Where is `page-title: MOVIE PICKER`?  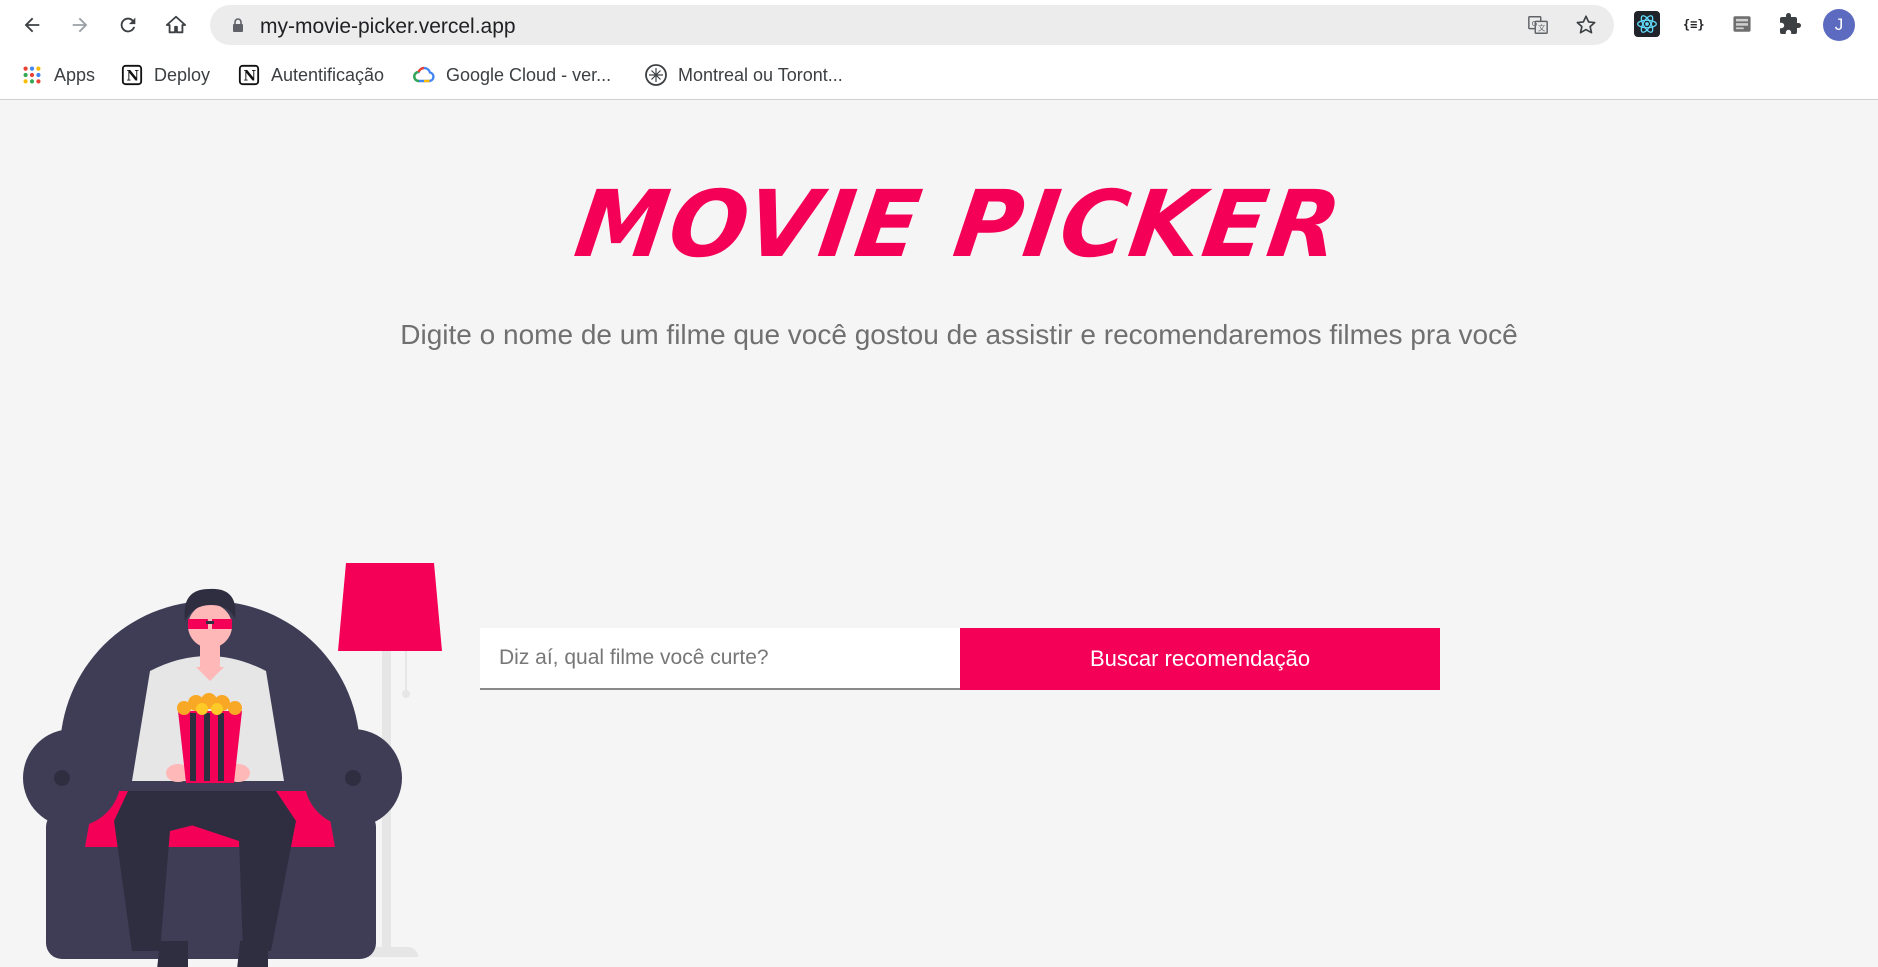 page-title: MOVIE PICKER is located at coordinates (958, 224).